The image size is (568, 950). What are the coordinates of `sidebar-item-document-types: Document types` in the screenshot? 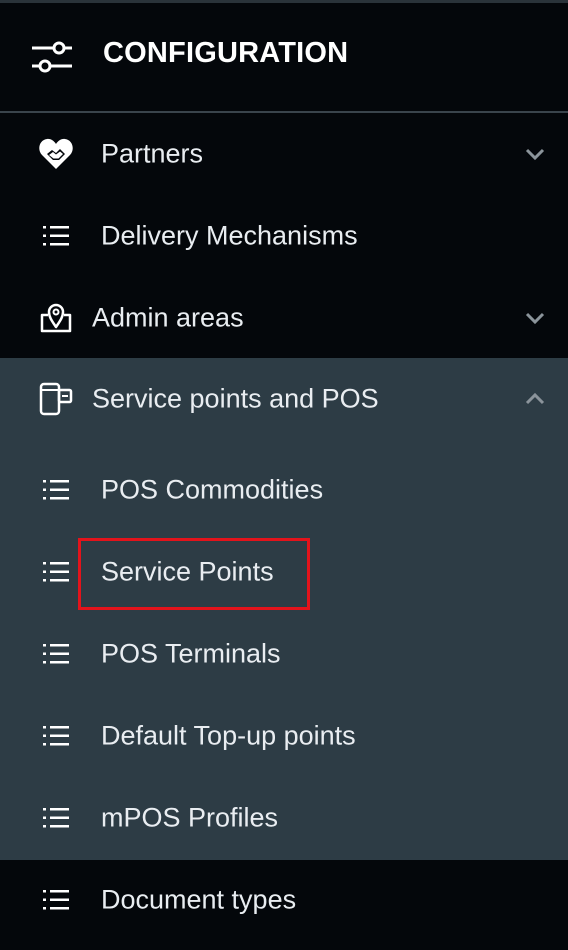 It's located at (284, 900).